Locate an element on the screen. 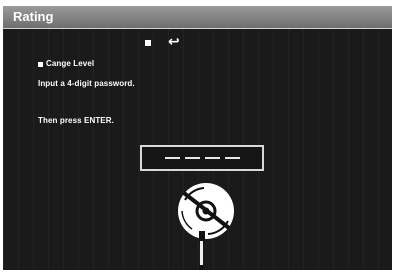 The height and width of the screenshot is (272, 394). password-input is located at coordinates (202, 158).